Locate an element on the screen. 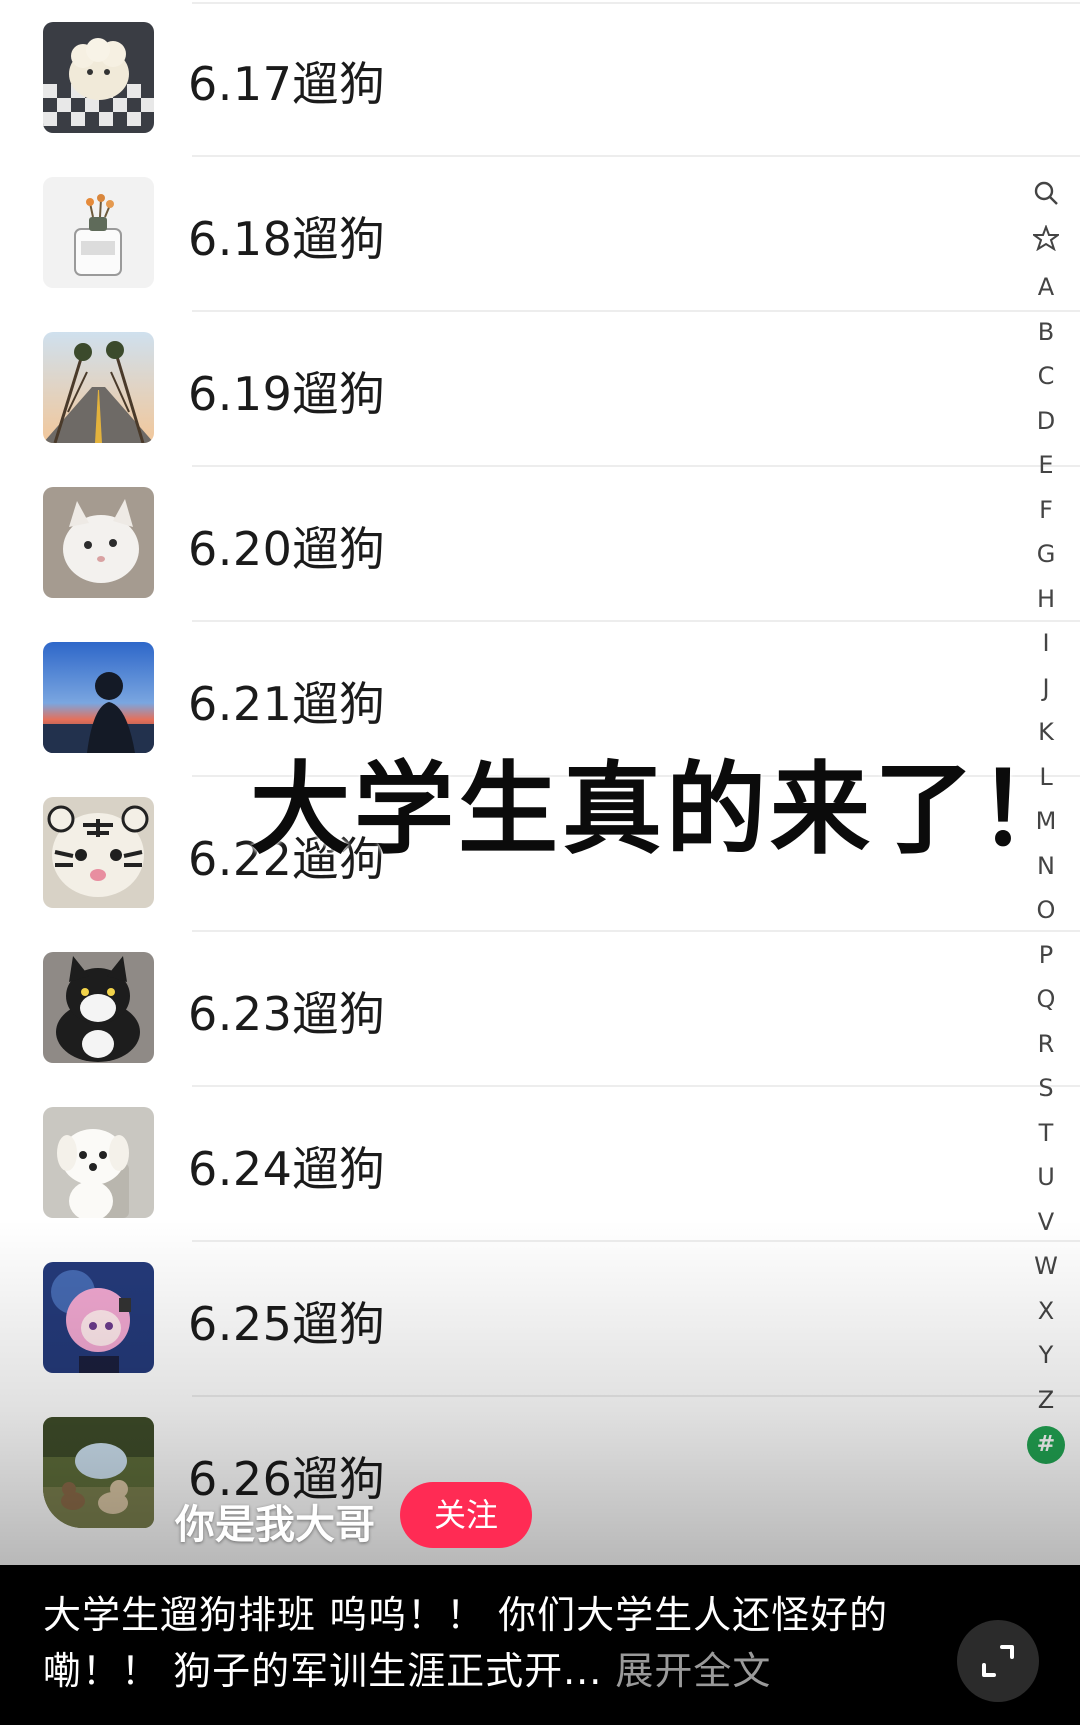 The image size is (1080, 1725). list-item: 6.23遛狗 is located at coordinates (540, 1007).